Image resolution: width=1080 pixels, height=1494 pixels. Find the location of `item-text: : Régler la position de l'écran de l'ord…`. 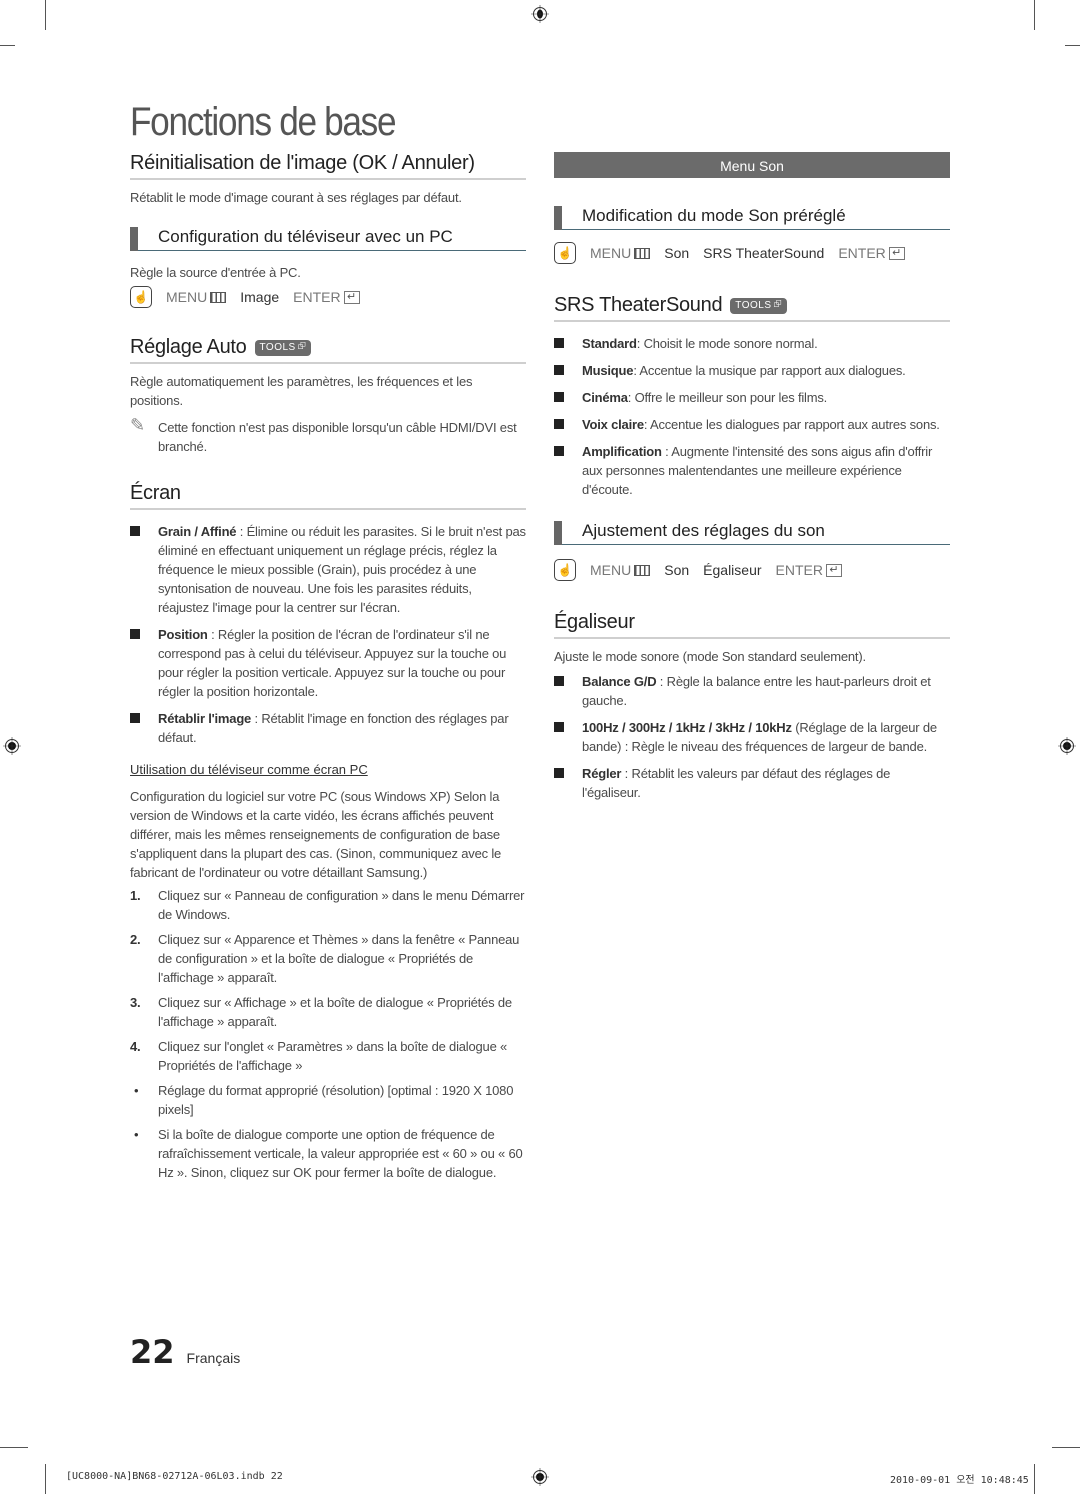

item-text: : Régler la position de l'écran de l'ord… is located at coordinates (332, 663).